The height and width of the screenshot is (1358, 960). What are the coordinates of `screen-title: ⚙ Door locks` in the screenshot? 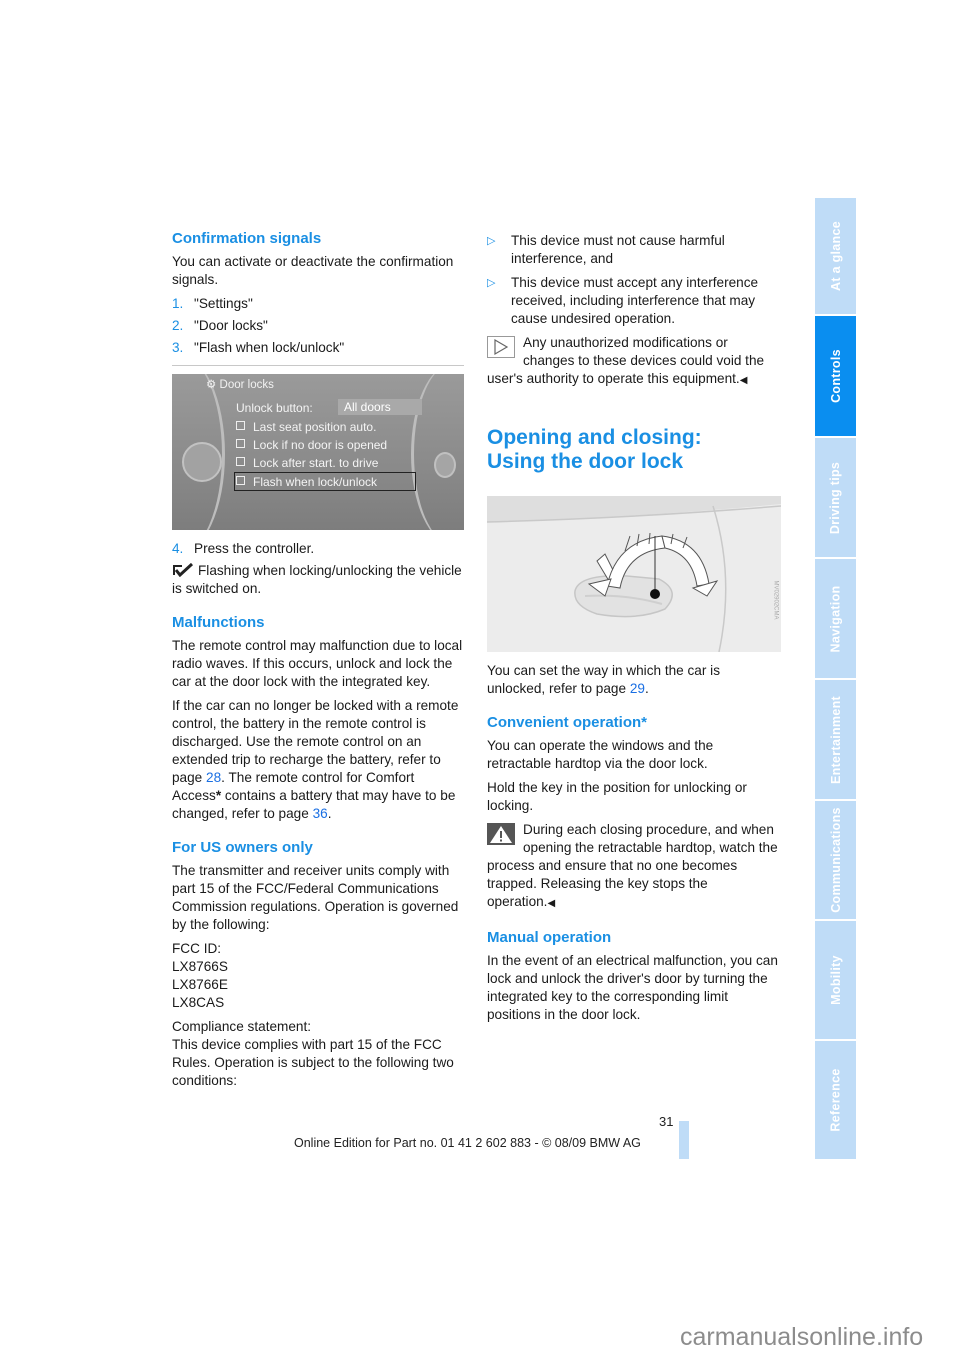 It's located at (240, 385).